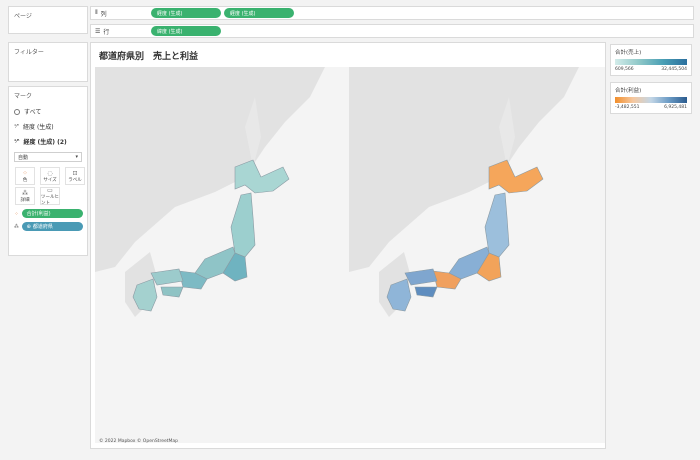 The image size is (700, 460). What do you see at coordinates (50, 180) in the screenshot?
I see `size-button-label: サイズ` at bounding box center [50, 180].